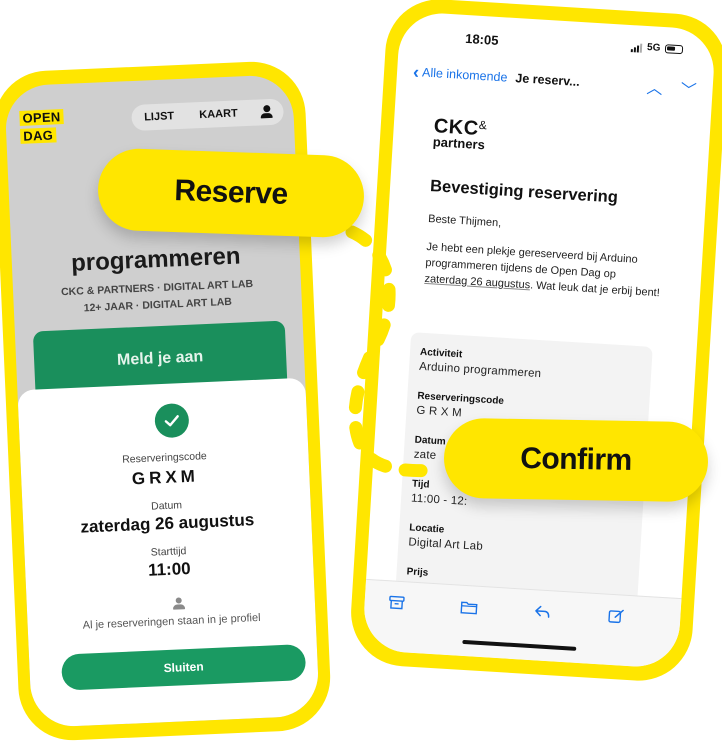 Image resolution: width=722 pixels, height=743 pixels. I want to click on flow-connector, so click(396, 351).